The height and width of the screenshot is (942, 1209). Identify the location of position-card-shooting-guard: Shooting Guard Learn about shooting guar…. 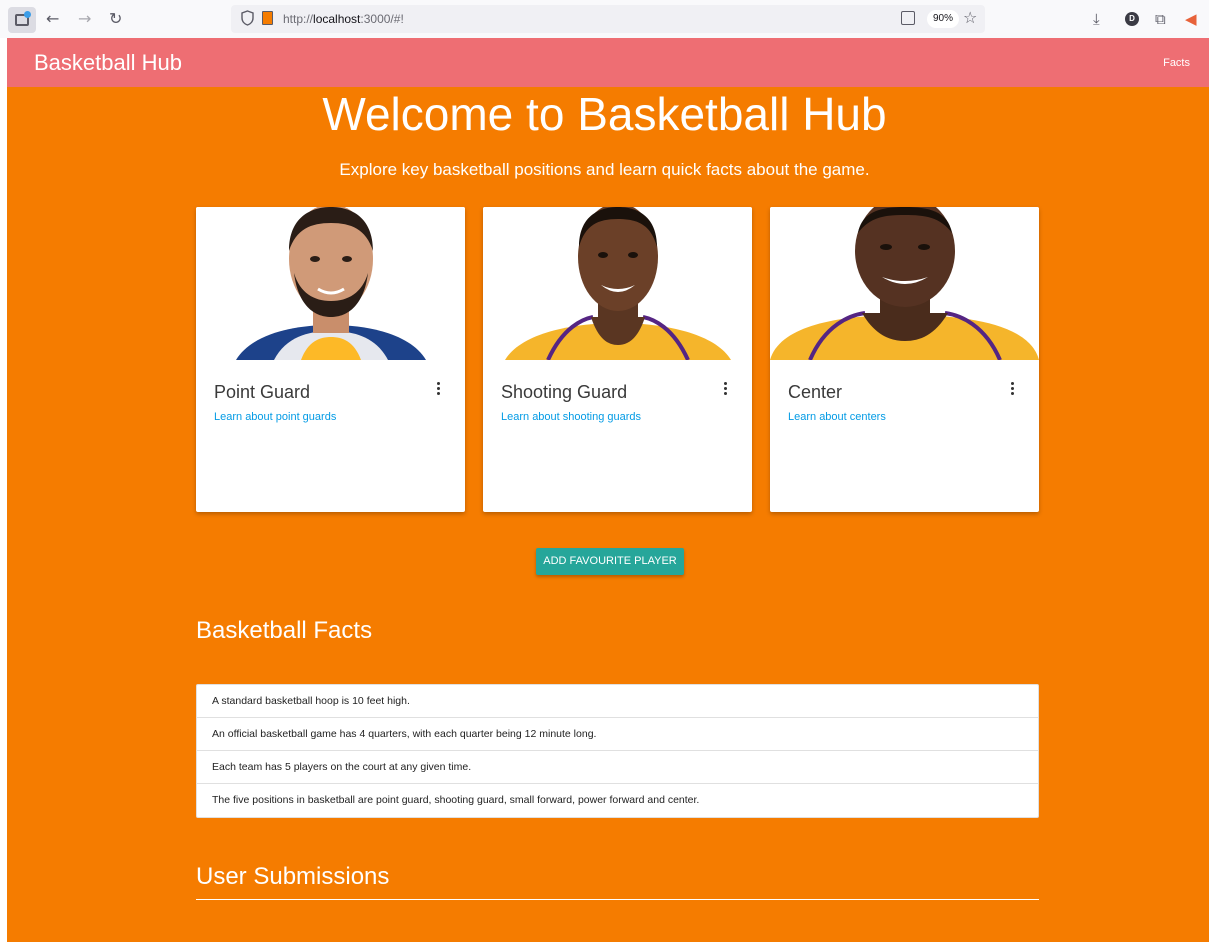
(617, 359).